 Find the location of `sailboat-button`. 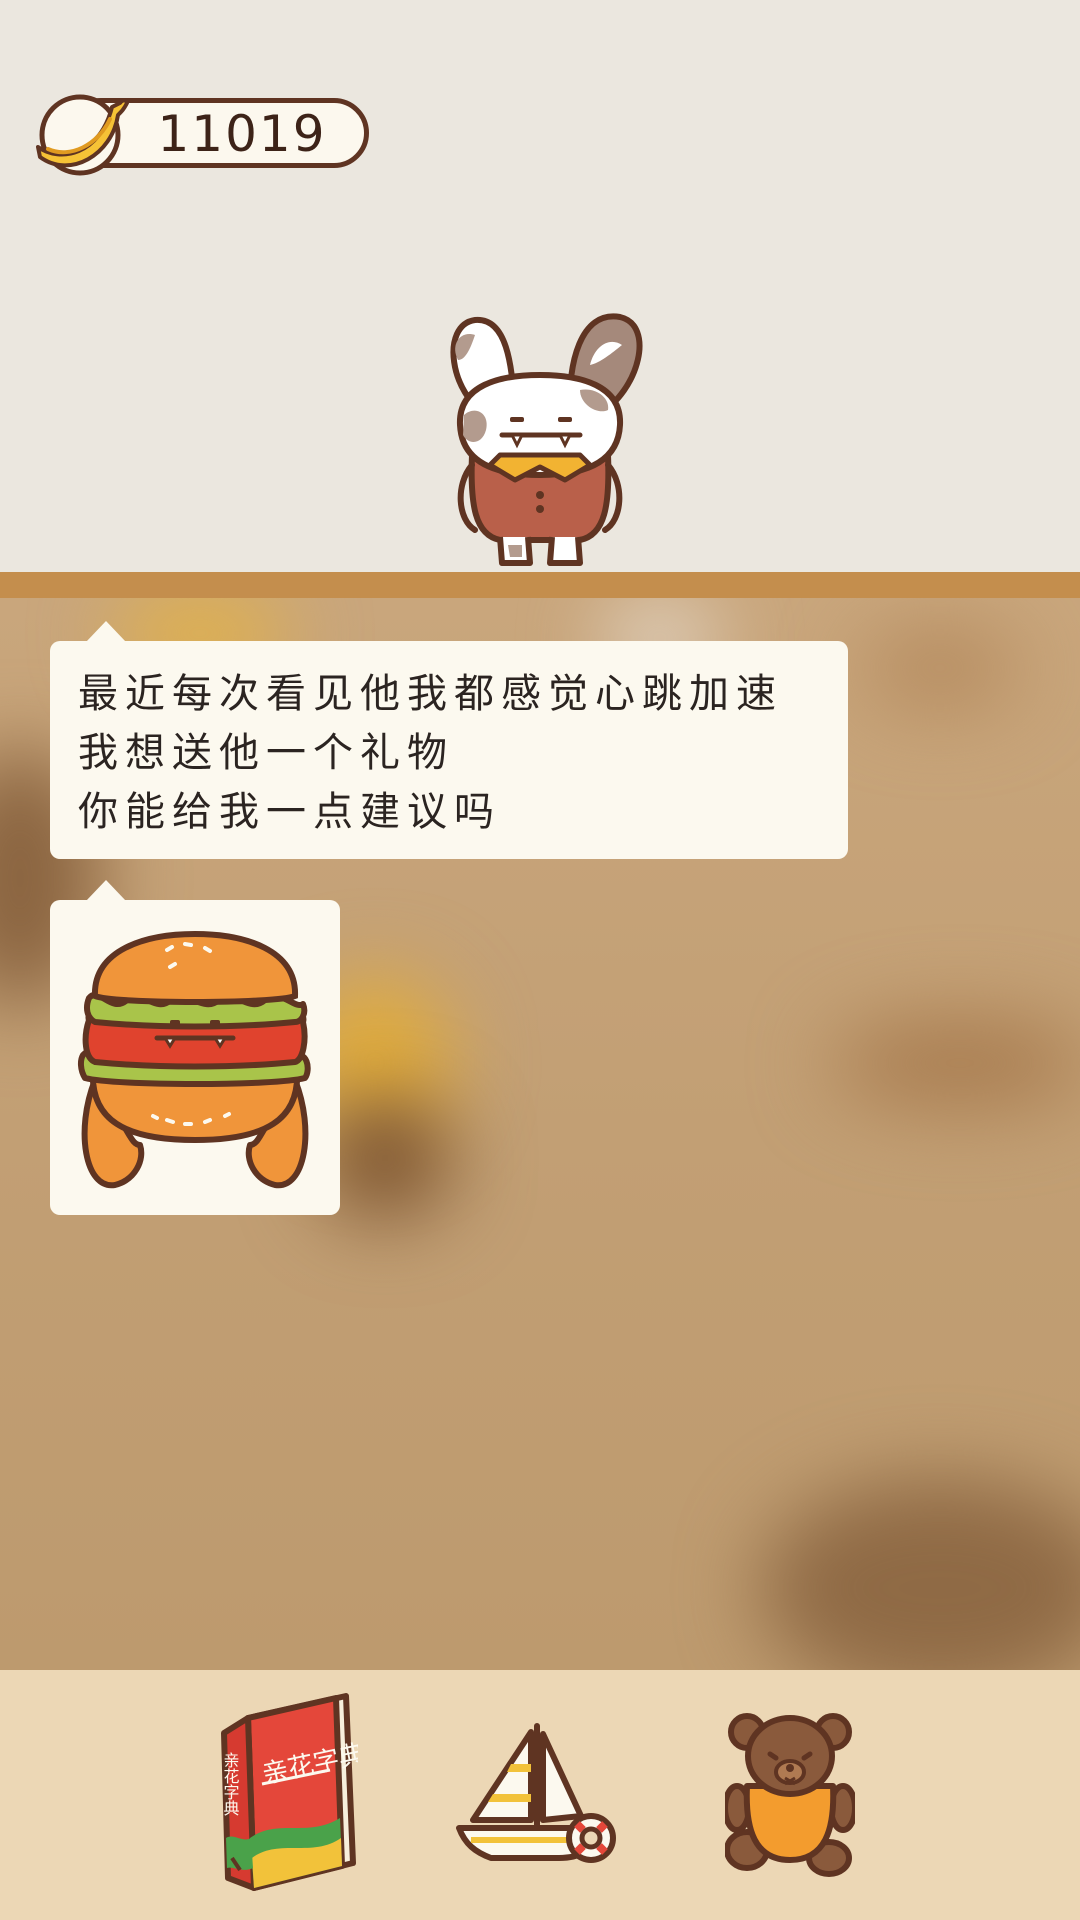

sailboat-button is located at coordinates (540, 1795).